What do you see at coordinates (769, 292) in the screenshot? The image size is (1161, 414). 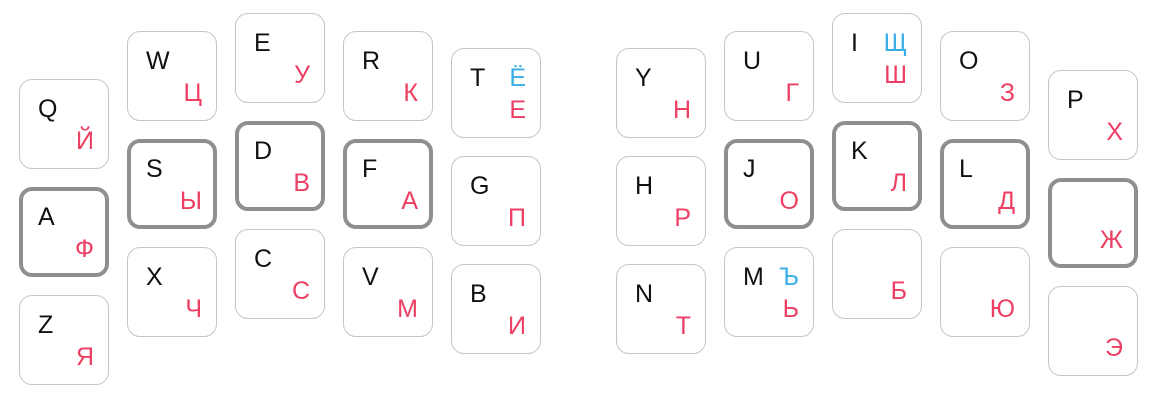 I see `key-m: M Ъ Ь` at bounding box center [769, 292].